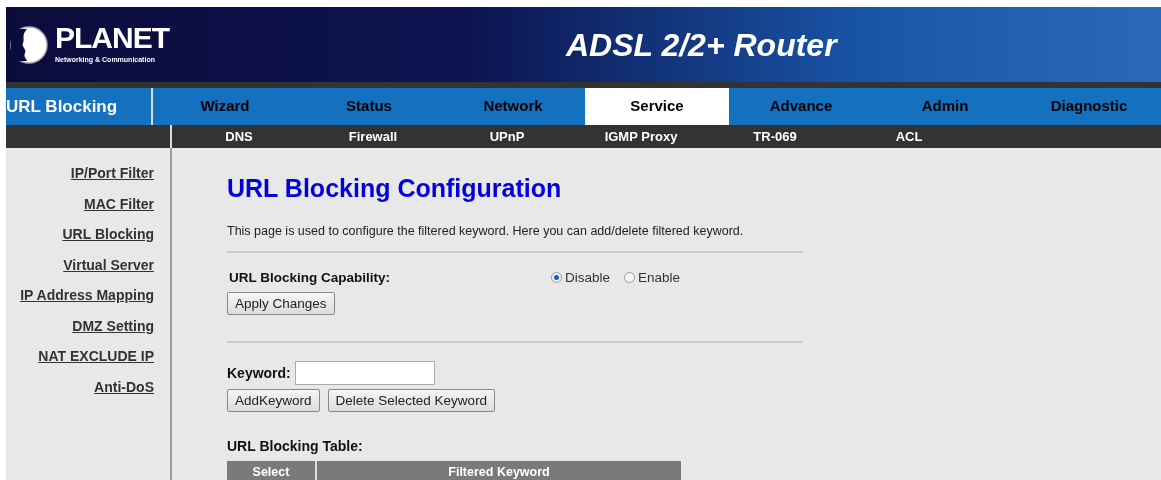  Describe the element at coordinates (801, 106) in the screenshot. I see `nav-tab: Advance` at that location.